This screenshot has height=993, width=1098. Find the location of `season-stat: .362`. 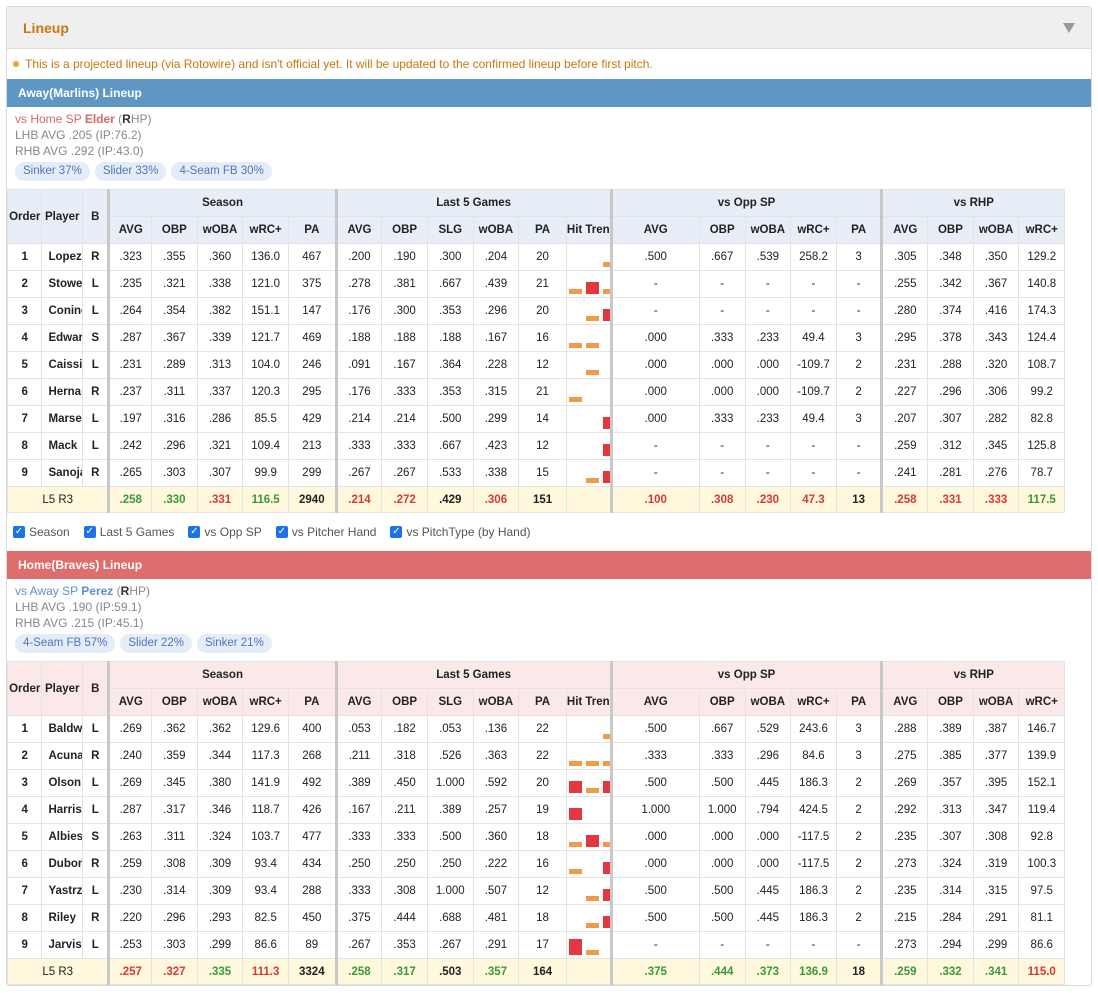

season-stat: .362 is located at coordinates (174, 729).